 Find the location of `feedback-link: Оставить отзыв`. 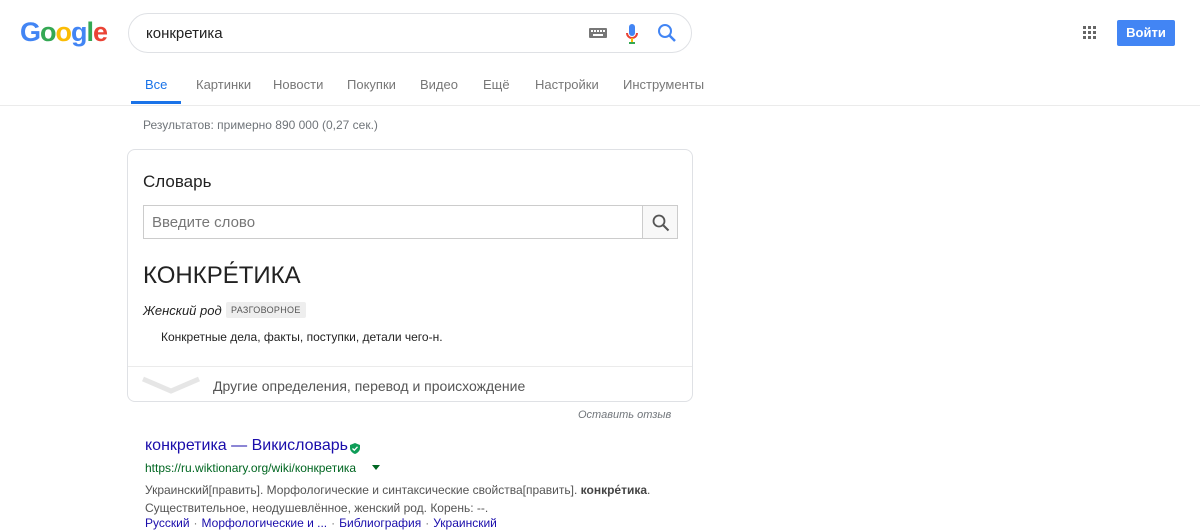

feedback-link: Оставить отзыв is located at coordinates (624, 415).